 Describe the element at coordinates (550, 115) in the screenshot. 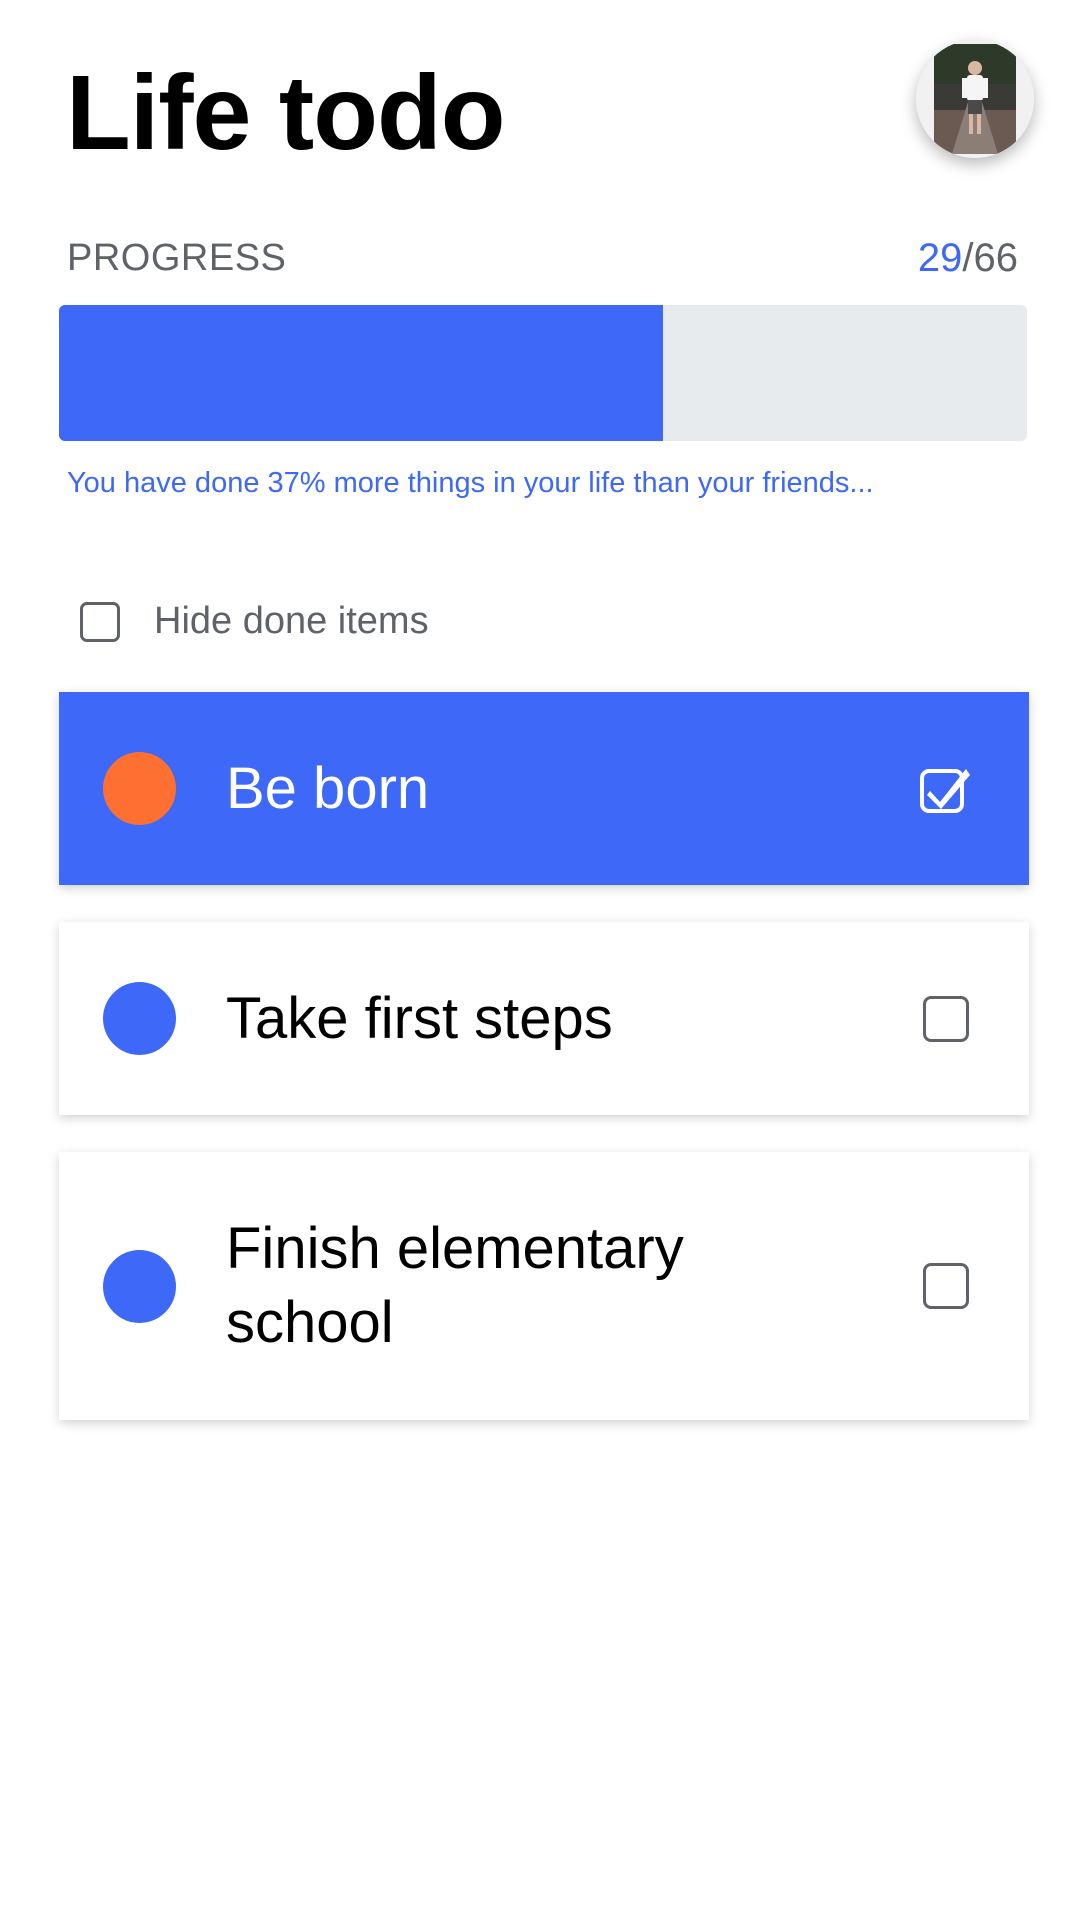

I see `header: Life todo` at that location.